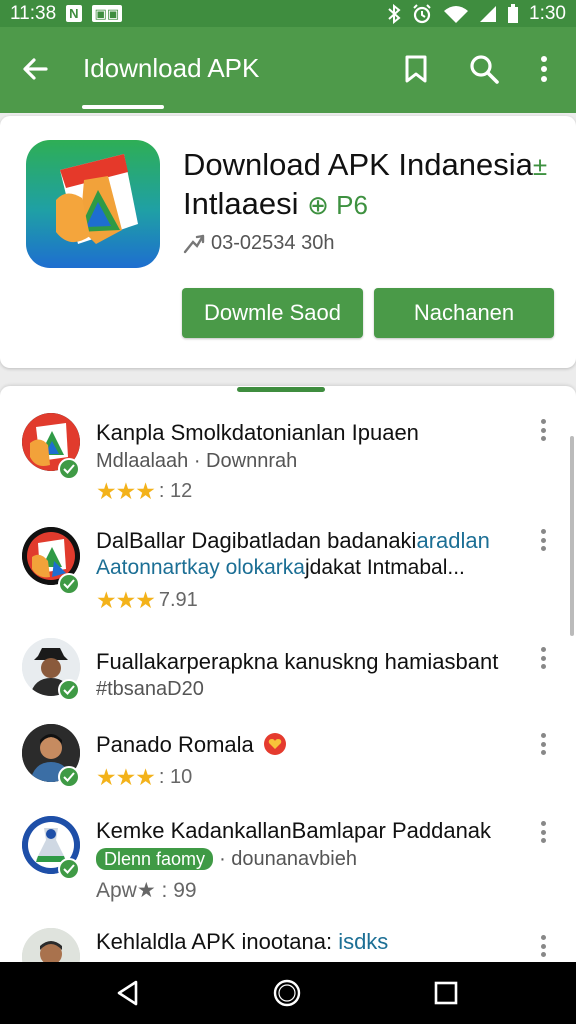 This screenshot has height=1024, width=576. I want to click on star-icon: ★, so click(146, 890).